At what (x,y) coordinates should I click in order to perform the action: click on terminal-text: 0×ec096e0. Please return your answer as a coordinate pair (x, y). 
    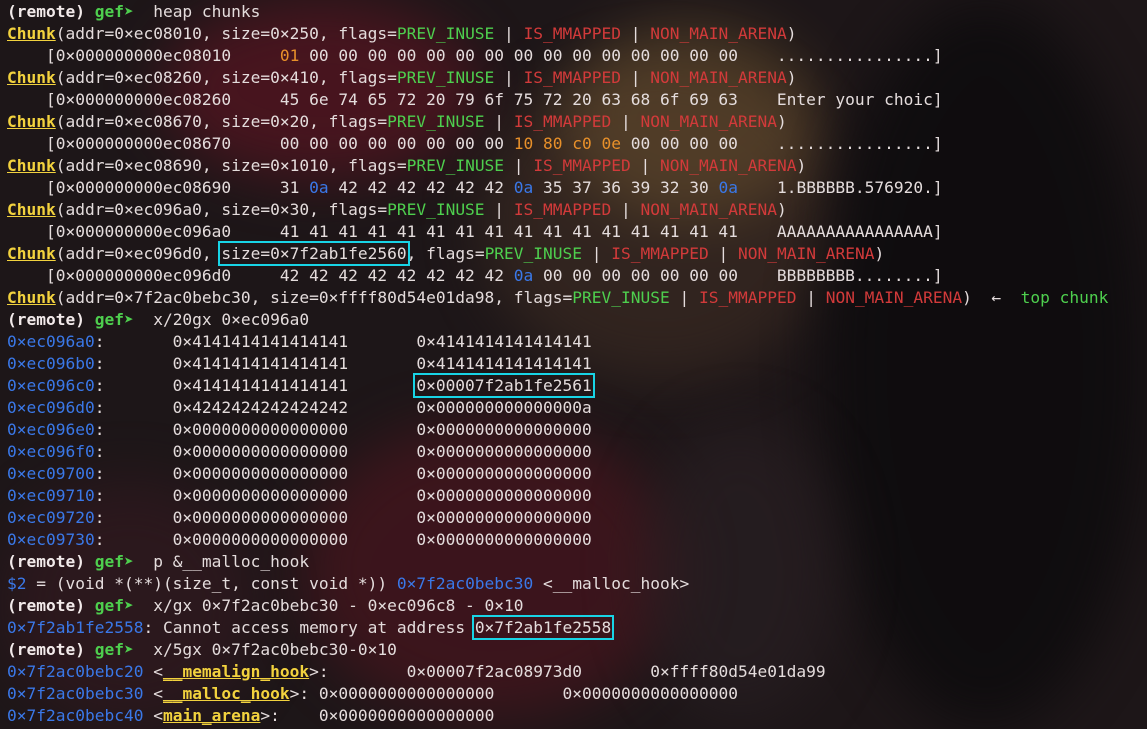
    Looking at the image, I should click on (51, 429).